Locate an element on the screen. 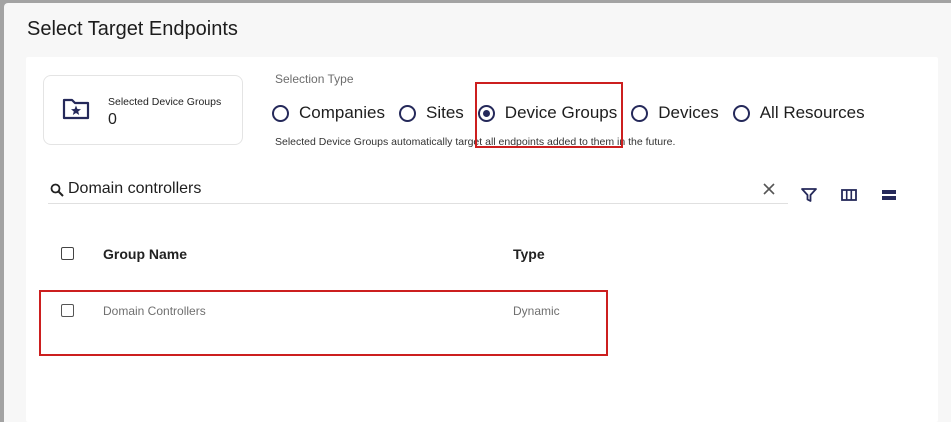  radio-sites: Sites is located at coordinates (431, 113).